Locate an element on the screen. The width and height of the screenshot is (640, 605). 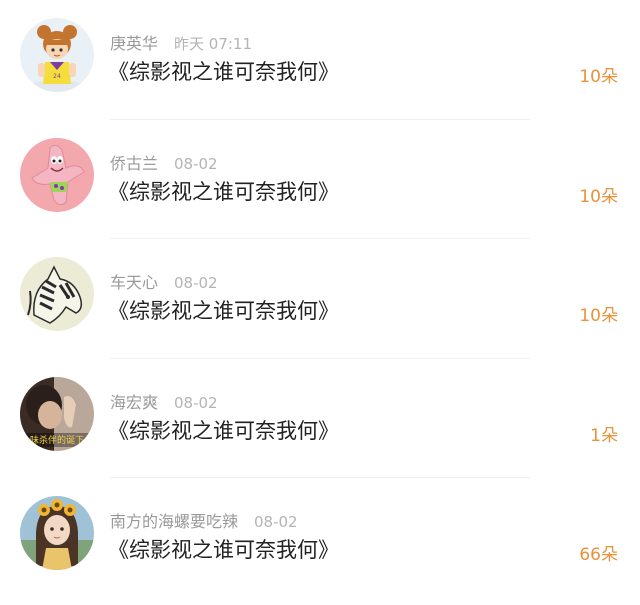
record-meta: 车天心 08-02 is located at coordinates (164, 281).